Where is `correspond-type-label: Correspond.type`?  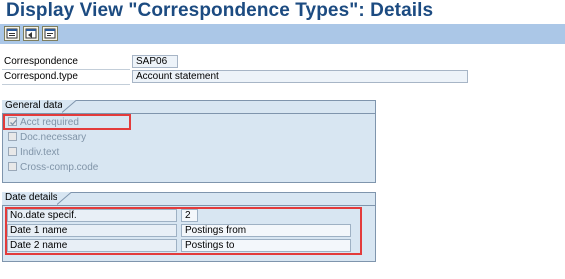 correspond-type-label: Correspond.type is located at coordinates (41, 76).